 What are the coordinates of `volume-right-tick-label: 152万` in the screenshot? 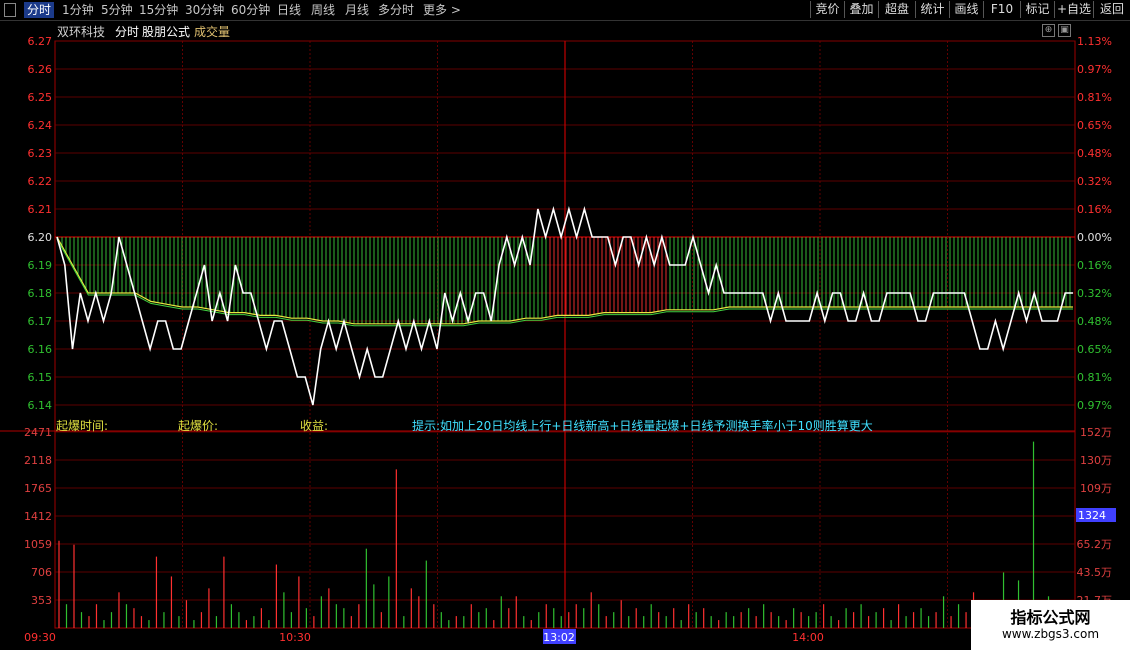 It's located at (1096, 432).